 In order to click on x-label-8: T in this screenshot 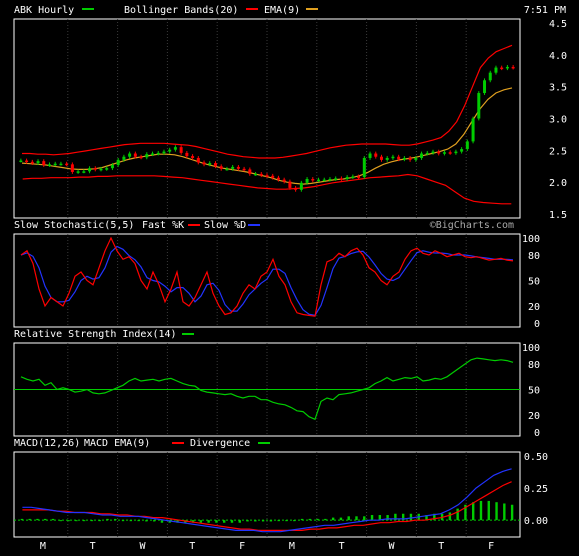, I will do `click(441, 546)`.